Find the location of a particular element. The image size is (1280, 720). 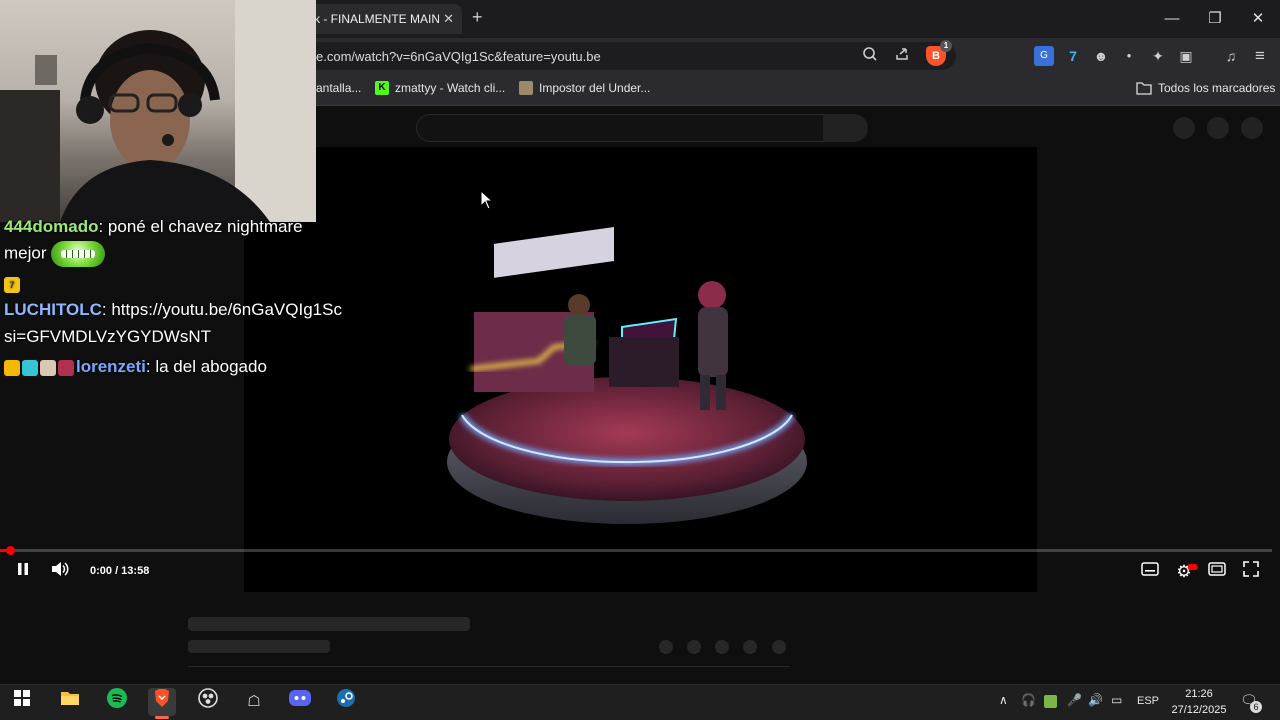

discord-button is located at coordinates (300, 702).